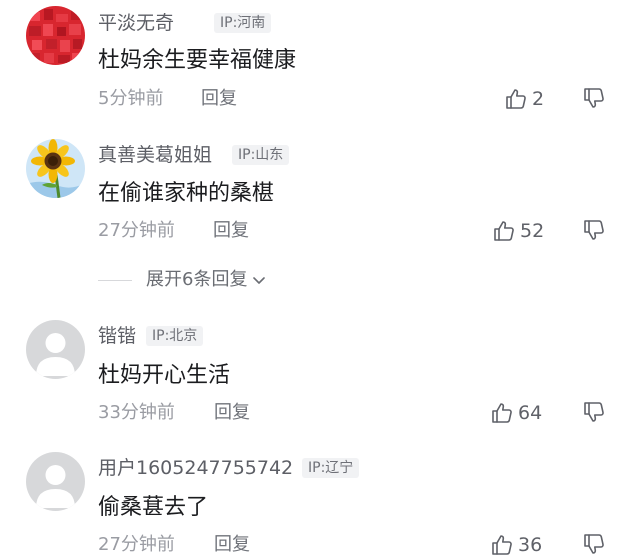  I want to click on thumbs-down-icon, so click(594, 544).